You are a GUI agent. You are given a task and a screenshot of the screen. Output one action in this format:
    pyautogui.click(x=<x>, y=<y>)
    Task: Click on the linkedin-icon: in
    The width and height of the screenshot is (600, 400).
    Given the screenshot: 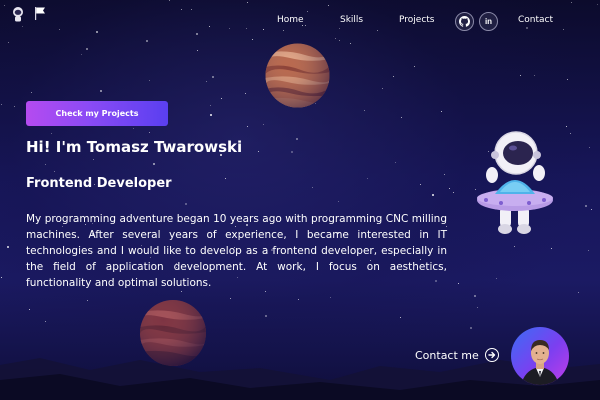 What is the action you would take?
    pyautogui.click(x=488, y=21)
    